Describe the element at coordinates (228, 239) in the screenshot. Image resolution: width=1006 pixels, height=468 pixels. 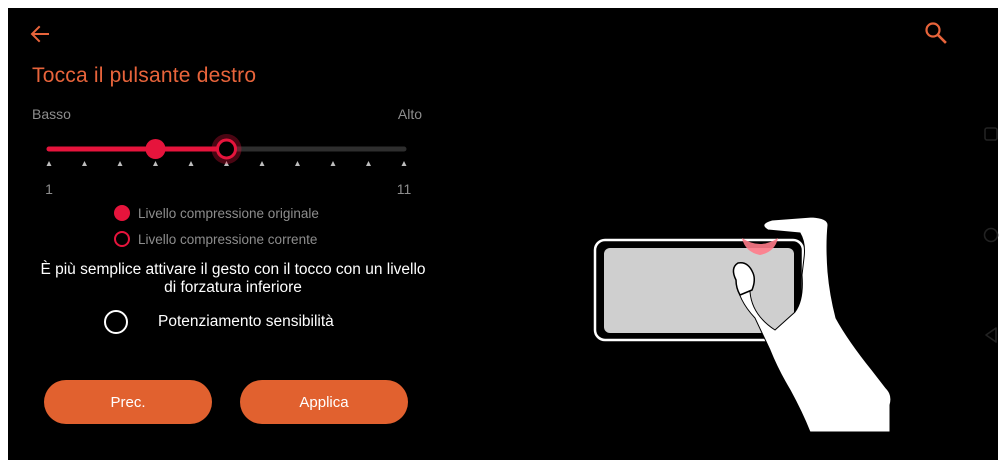
I see `legend-current-label: Livello compressione corrente` at that location.